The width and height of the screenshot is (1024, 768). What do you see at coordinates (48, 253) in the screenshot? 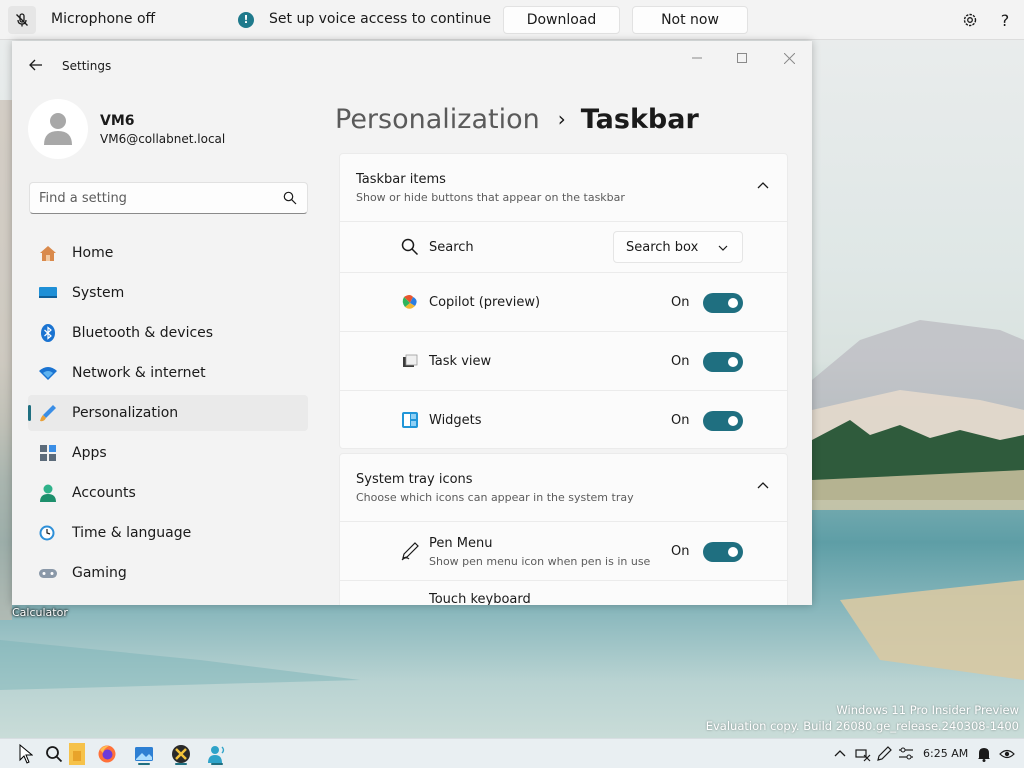
I see `home-icon` at bounding box center [48, 253].